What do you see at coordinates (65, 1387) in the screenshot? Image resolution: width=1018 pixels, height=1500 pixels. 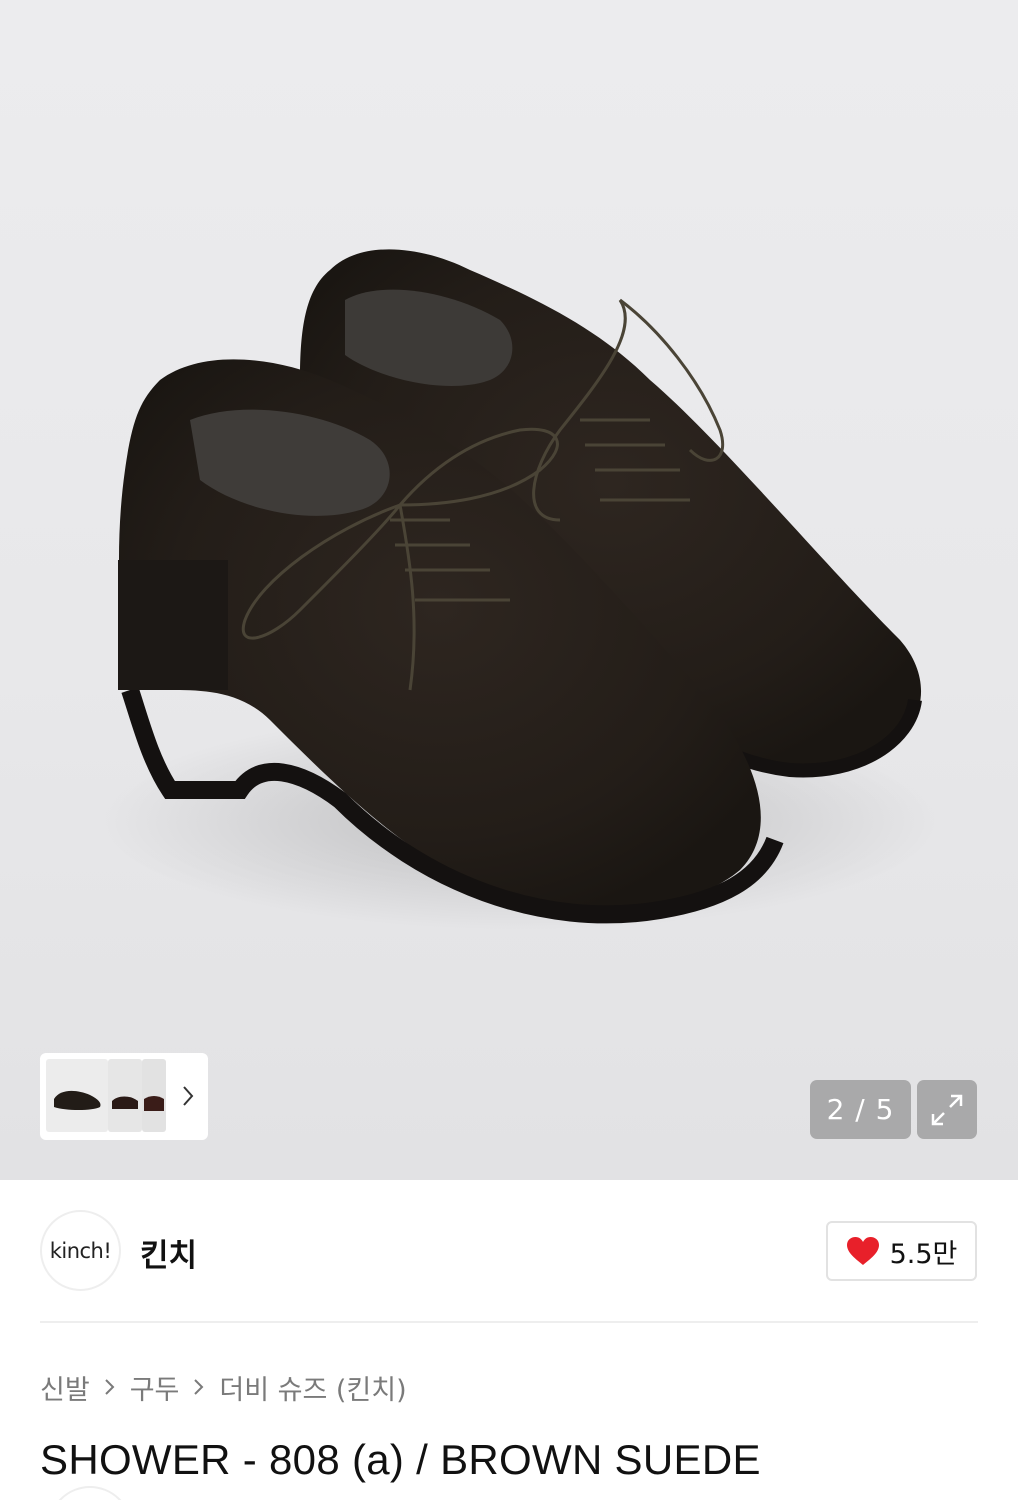 I see `breadcrumb-item-shoes: 신발` at bounding box center [65, 1387].